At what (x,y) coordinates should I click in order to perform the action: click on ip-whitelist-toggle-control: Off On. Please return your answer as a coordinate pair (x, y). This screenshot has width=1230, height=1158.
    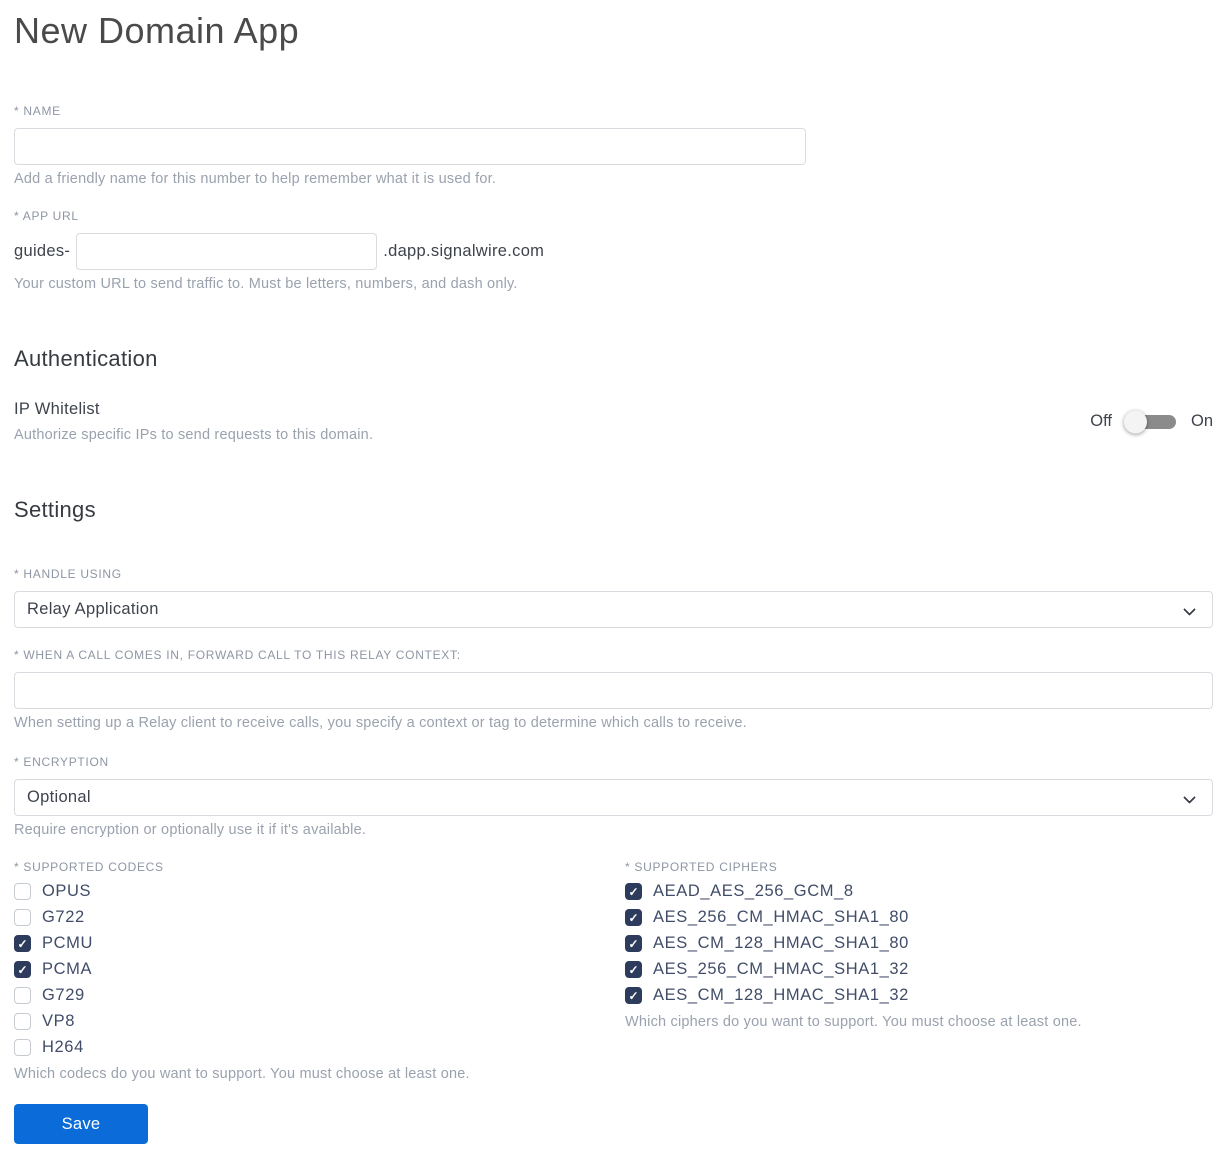
    Looking at the image, I should click on (1151, 421).